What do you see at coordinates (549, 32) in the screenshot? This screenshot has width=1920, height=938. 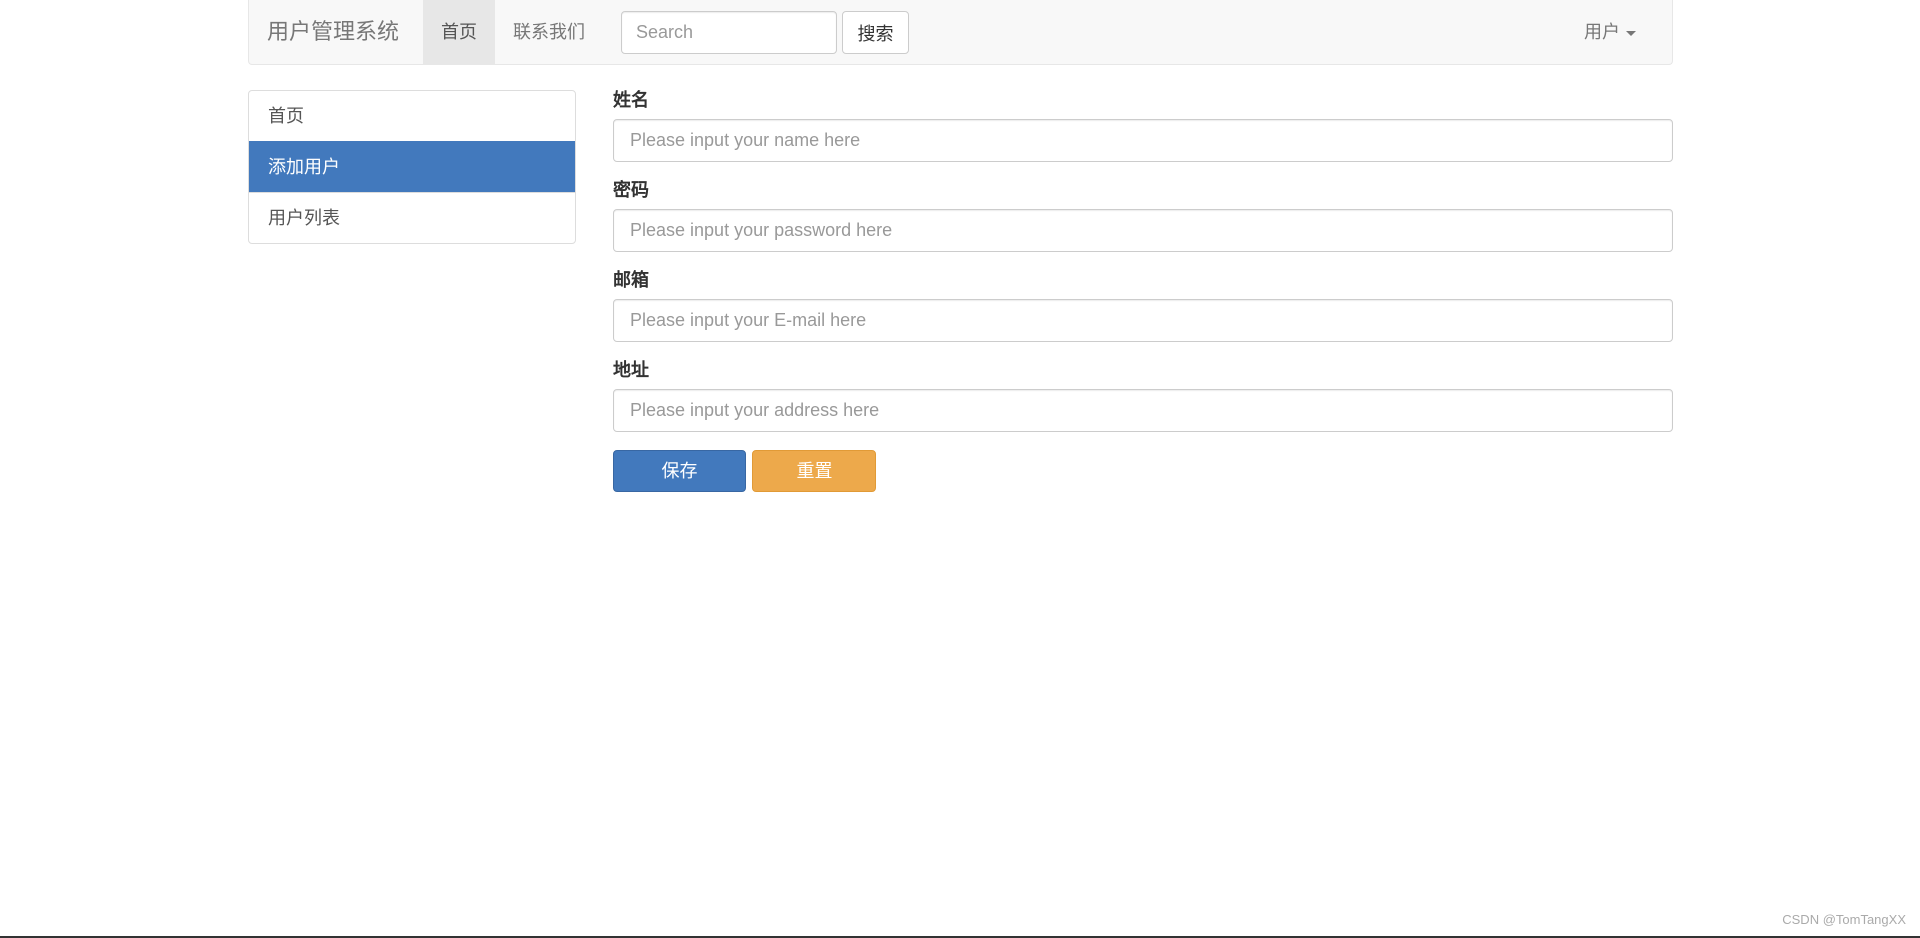 I see `nav-link-contact: 联系我们` at bounding box center [549, 32].